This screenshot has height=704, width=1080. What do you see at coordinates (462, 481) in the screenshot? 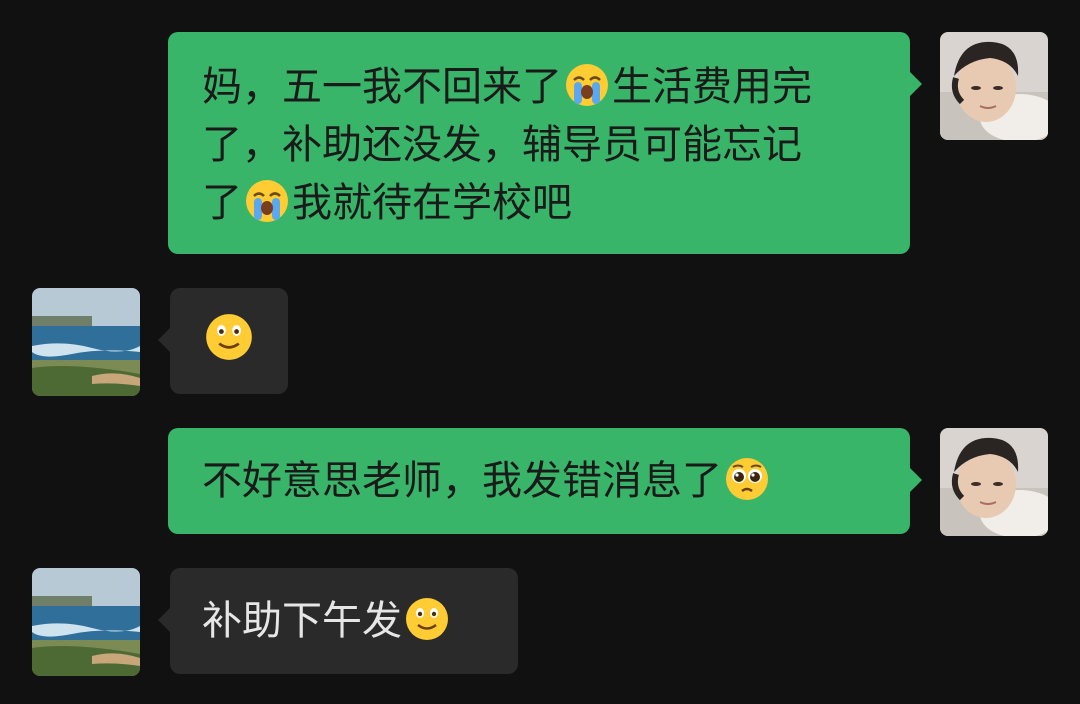
I see `message-text: 不好意思老师，我发错消息了` at bounding box center [462, 481].